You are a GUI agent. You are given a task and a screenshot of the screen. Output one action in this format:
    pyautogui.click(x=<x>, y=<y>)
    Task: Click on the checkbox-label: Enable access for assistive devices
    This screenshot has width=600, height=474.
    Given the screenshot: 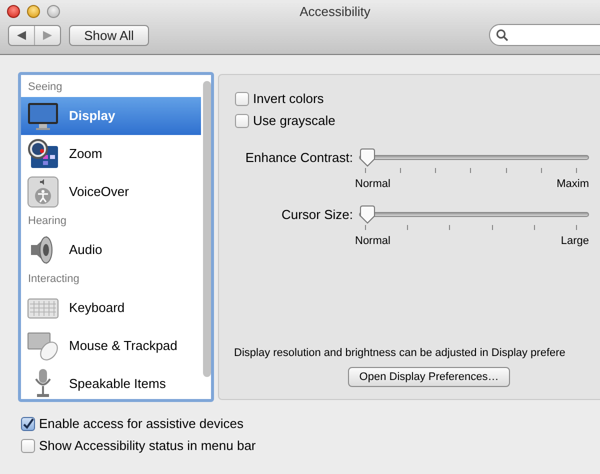 What is the action you would take?
    pyautogui.click(x=141, y=424)
    